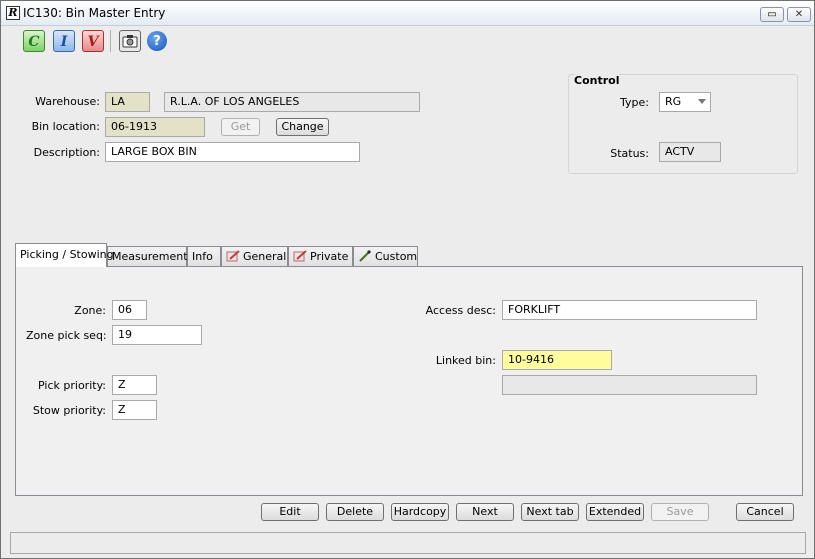  Describe the element at coordinates (408, 543) in the screenshot. I see `status-bar` at that location.